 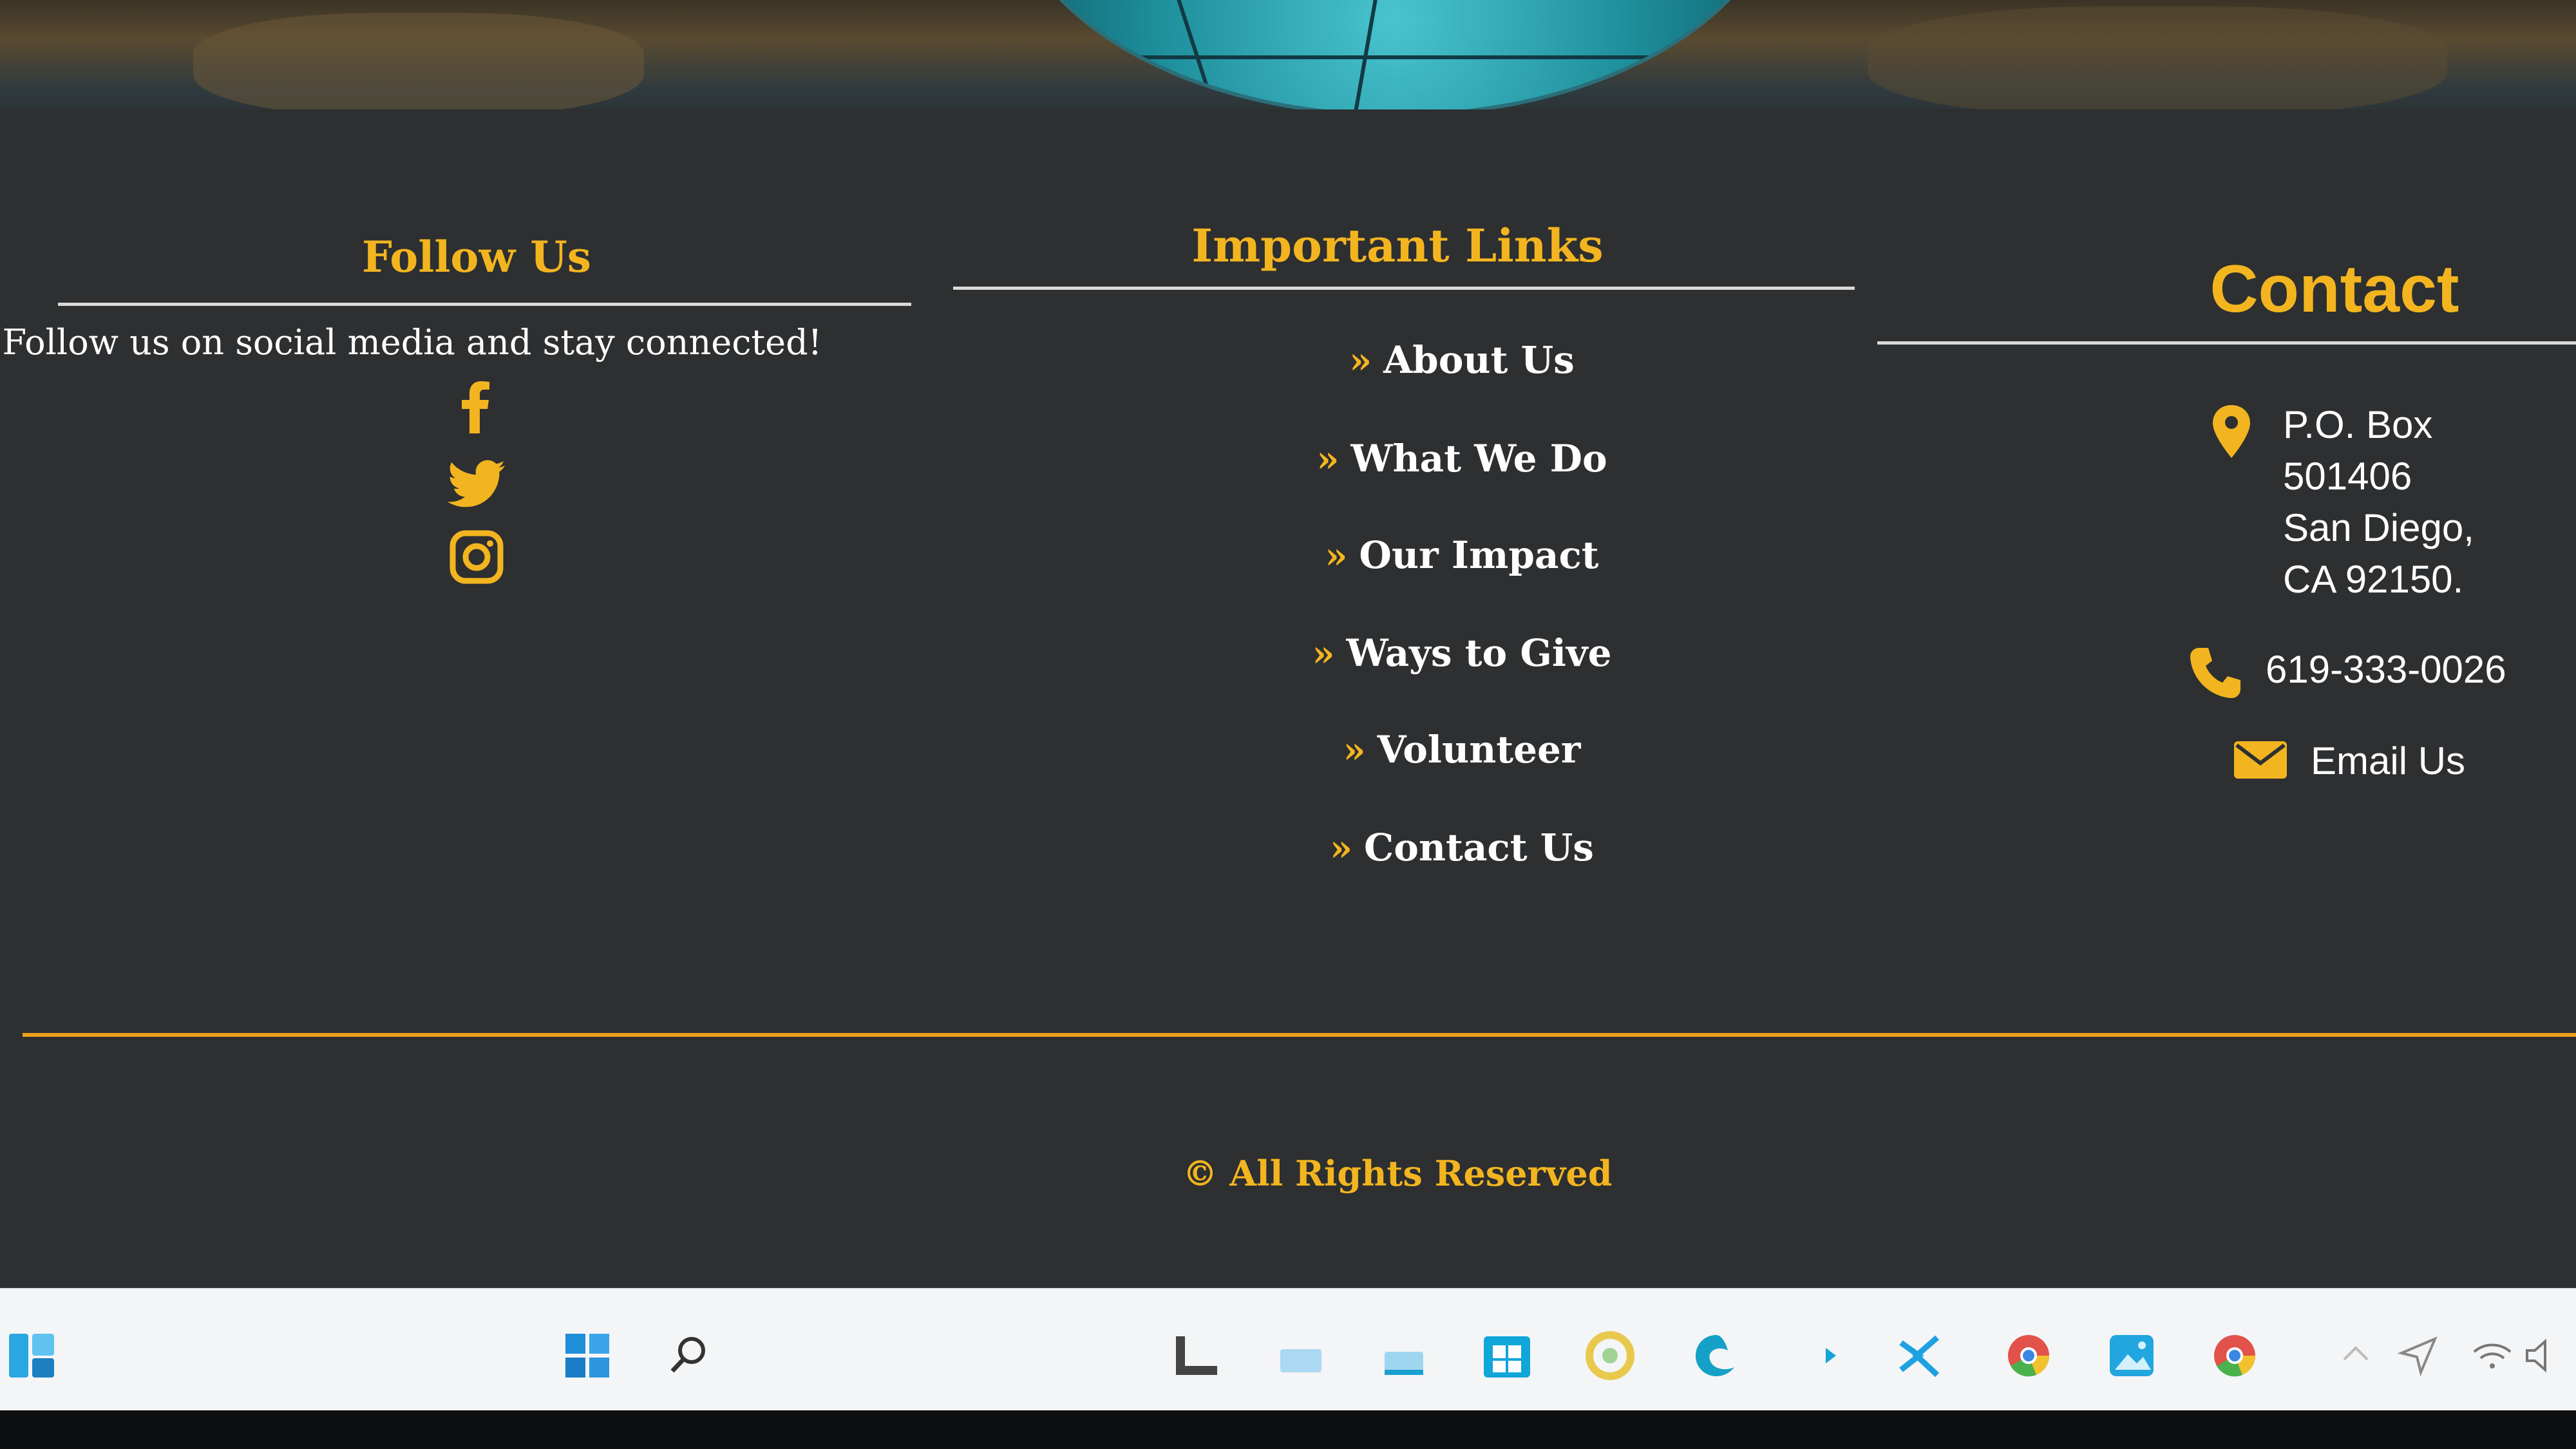 What do you see at coordinates (2358, 425) in the screenshot?
I see `address-line: P.O. Box` at bounding box center [2358, 425].